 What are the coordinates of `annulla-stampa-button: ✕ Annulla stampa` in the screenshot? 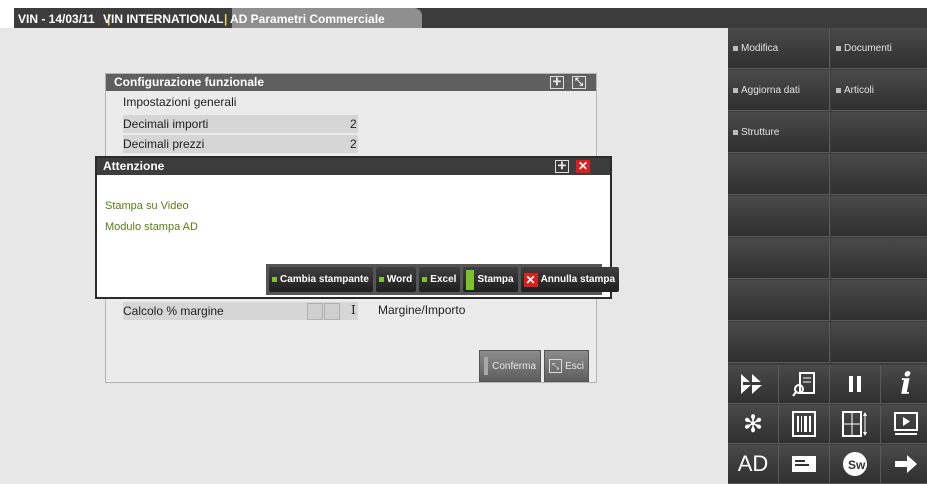 It's located at (570, 279).